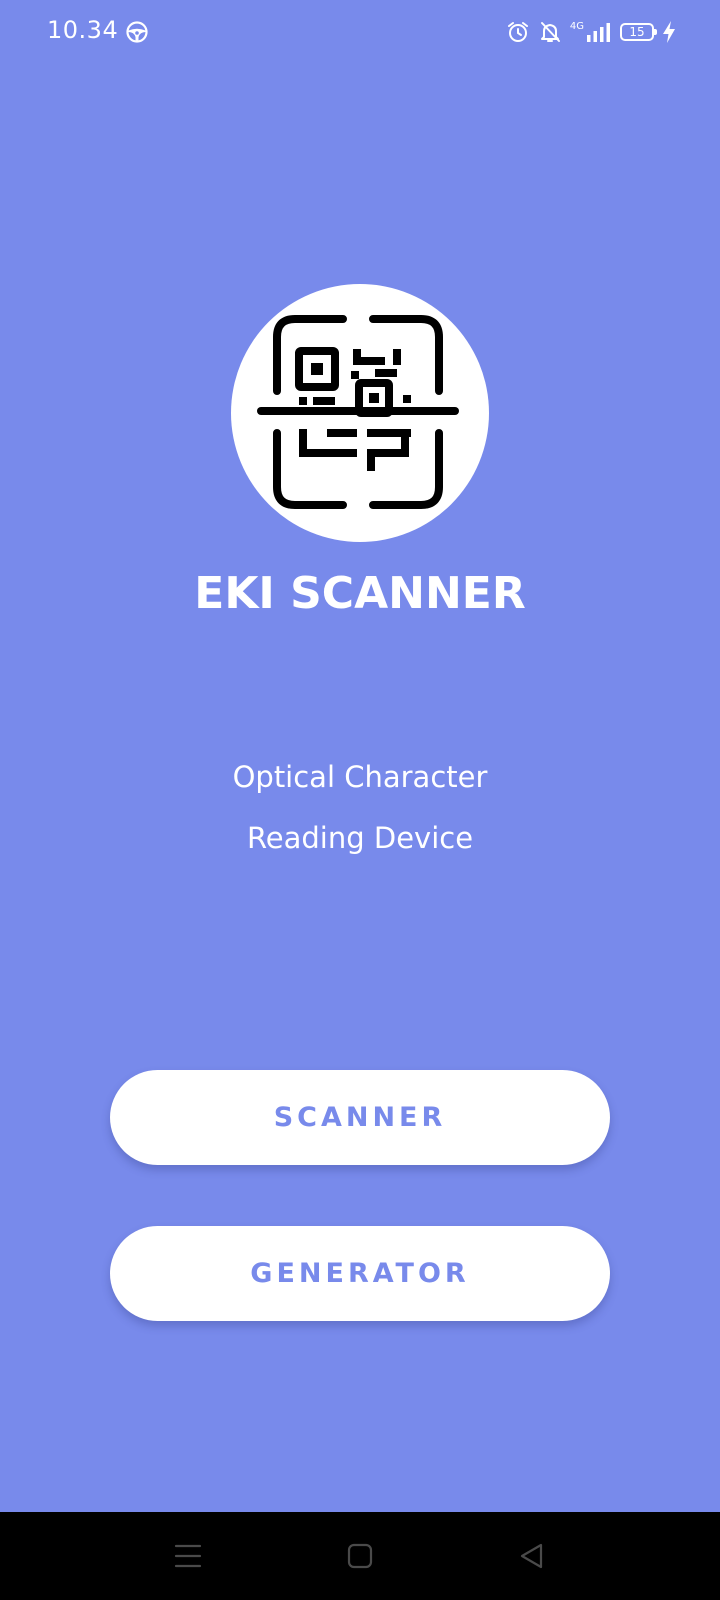 This screenshot has width=720, height=1600. Describe the element at coordinates (576, 26) in the screenshot. I see `network-type: 4G` at that location.